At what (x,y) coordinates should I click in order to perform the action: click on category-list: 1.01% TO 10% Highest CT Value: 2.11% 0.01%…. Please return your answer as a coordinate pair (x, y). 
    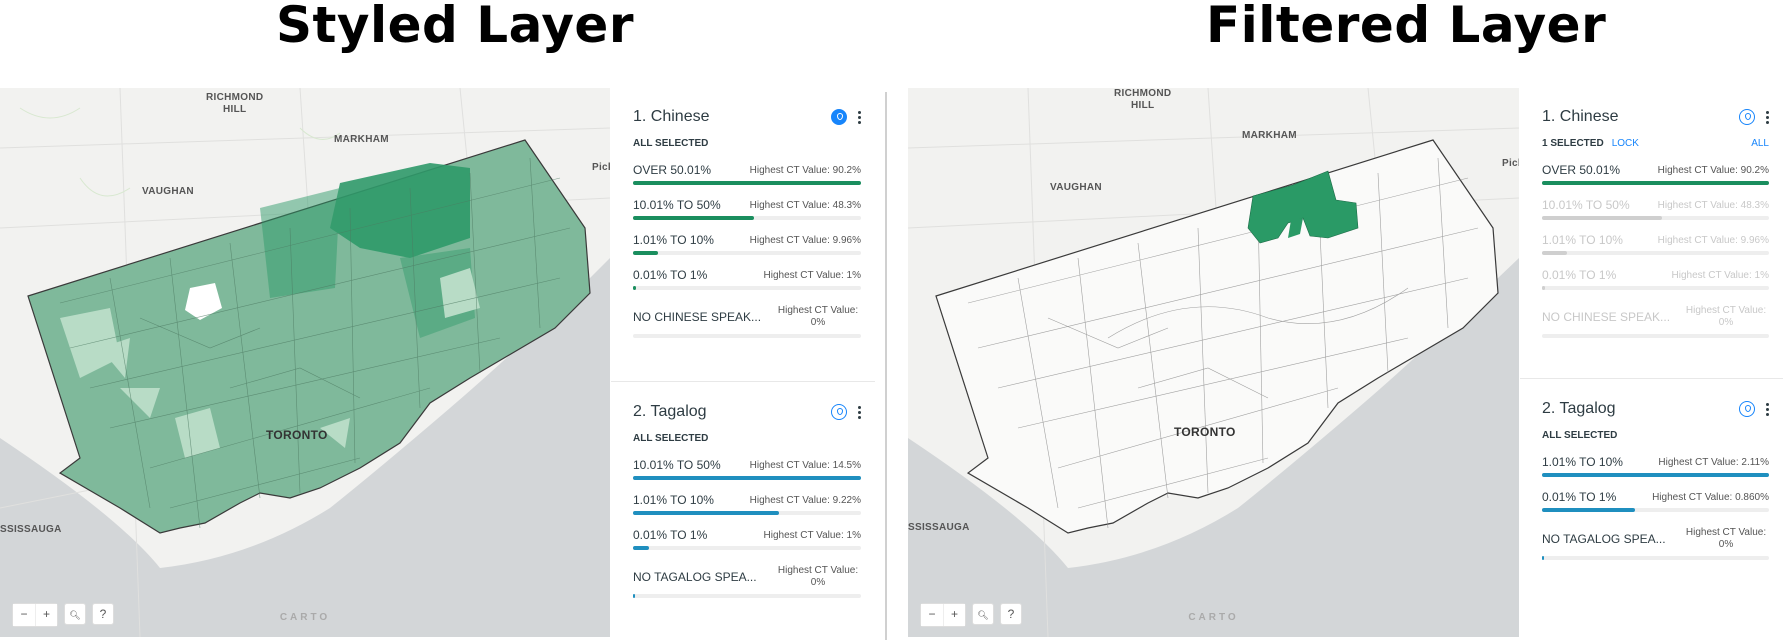
    Looking at the image, I should click on (1655, 508).